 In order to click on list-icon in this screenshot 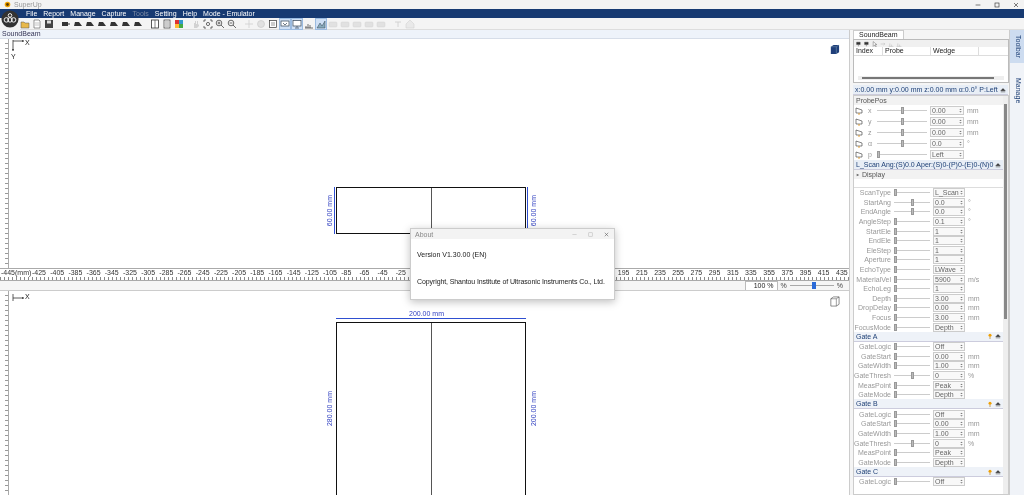, I will do `click(167, 23)`.